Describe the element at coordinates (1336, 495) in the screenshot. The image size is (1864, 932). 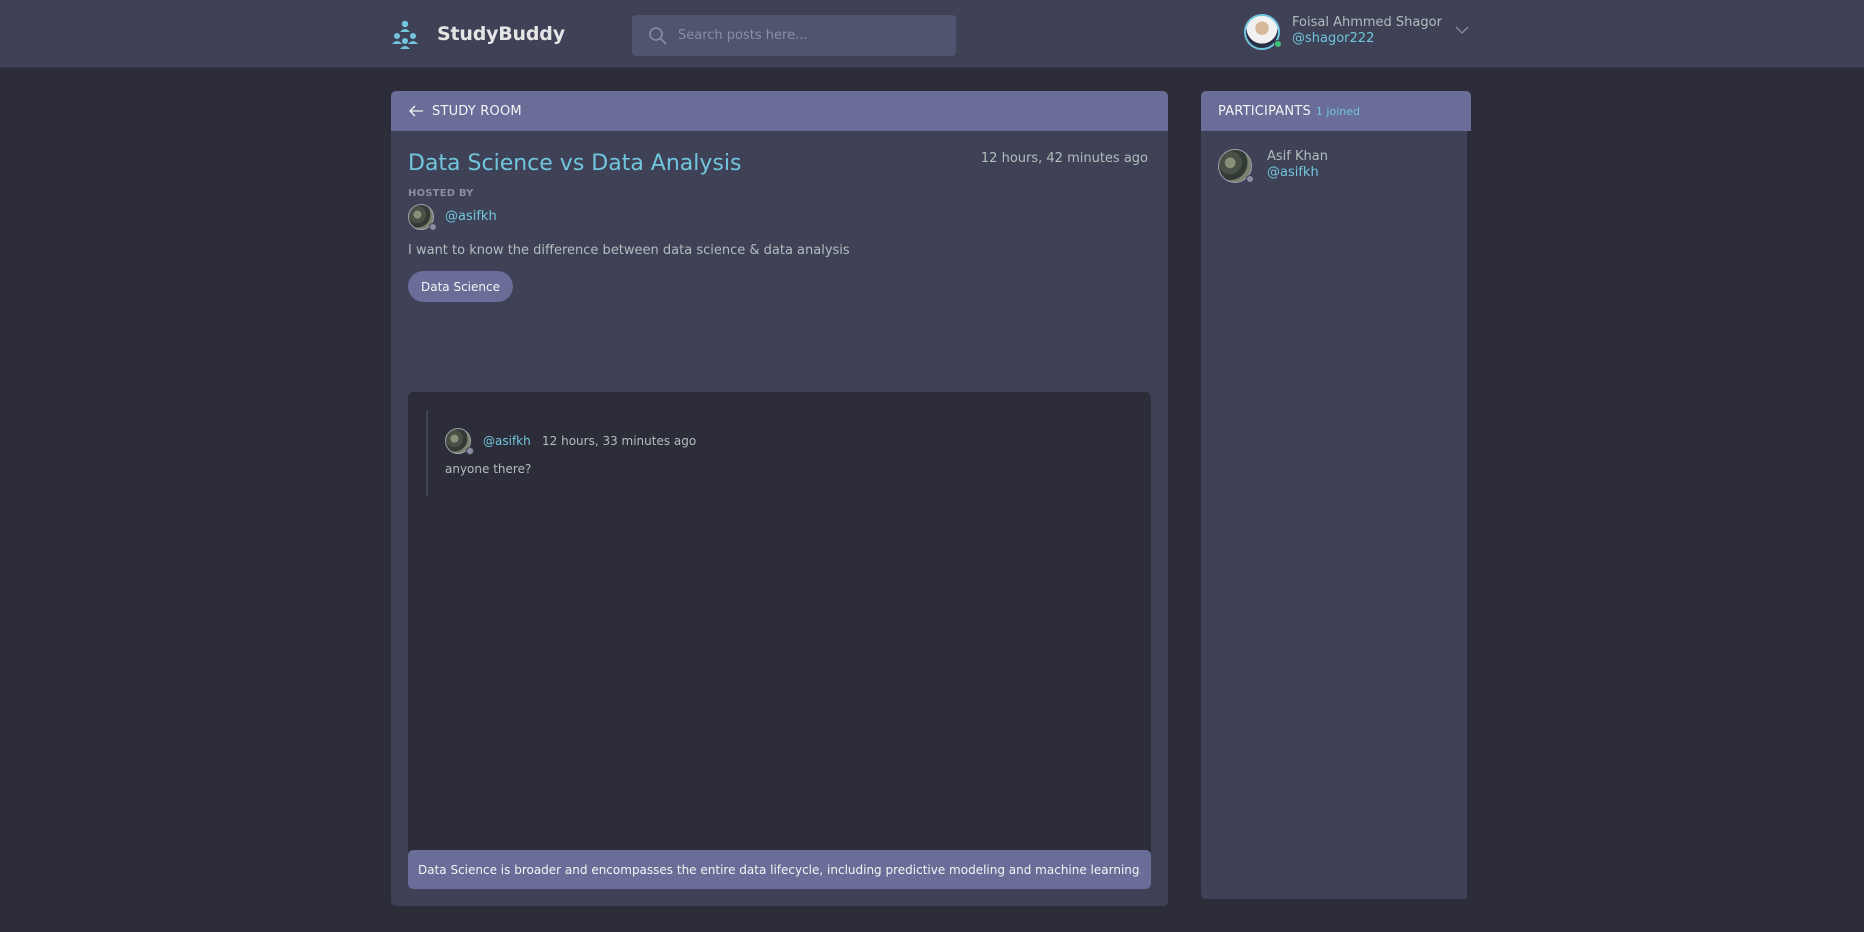
I see `participants-panel: PARTICIPANTS 1 joined Asif Khan @asifkh` at that location.